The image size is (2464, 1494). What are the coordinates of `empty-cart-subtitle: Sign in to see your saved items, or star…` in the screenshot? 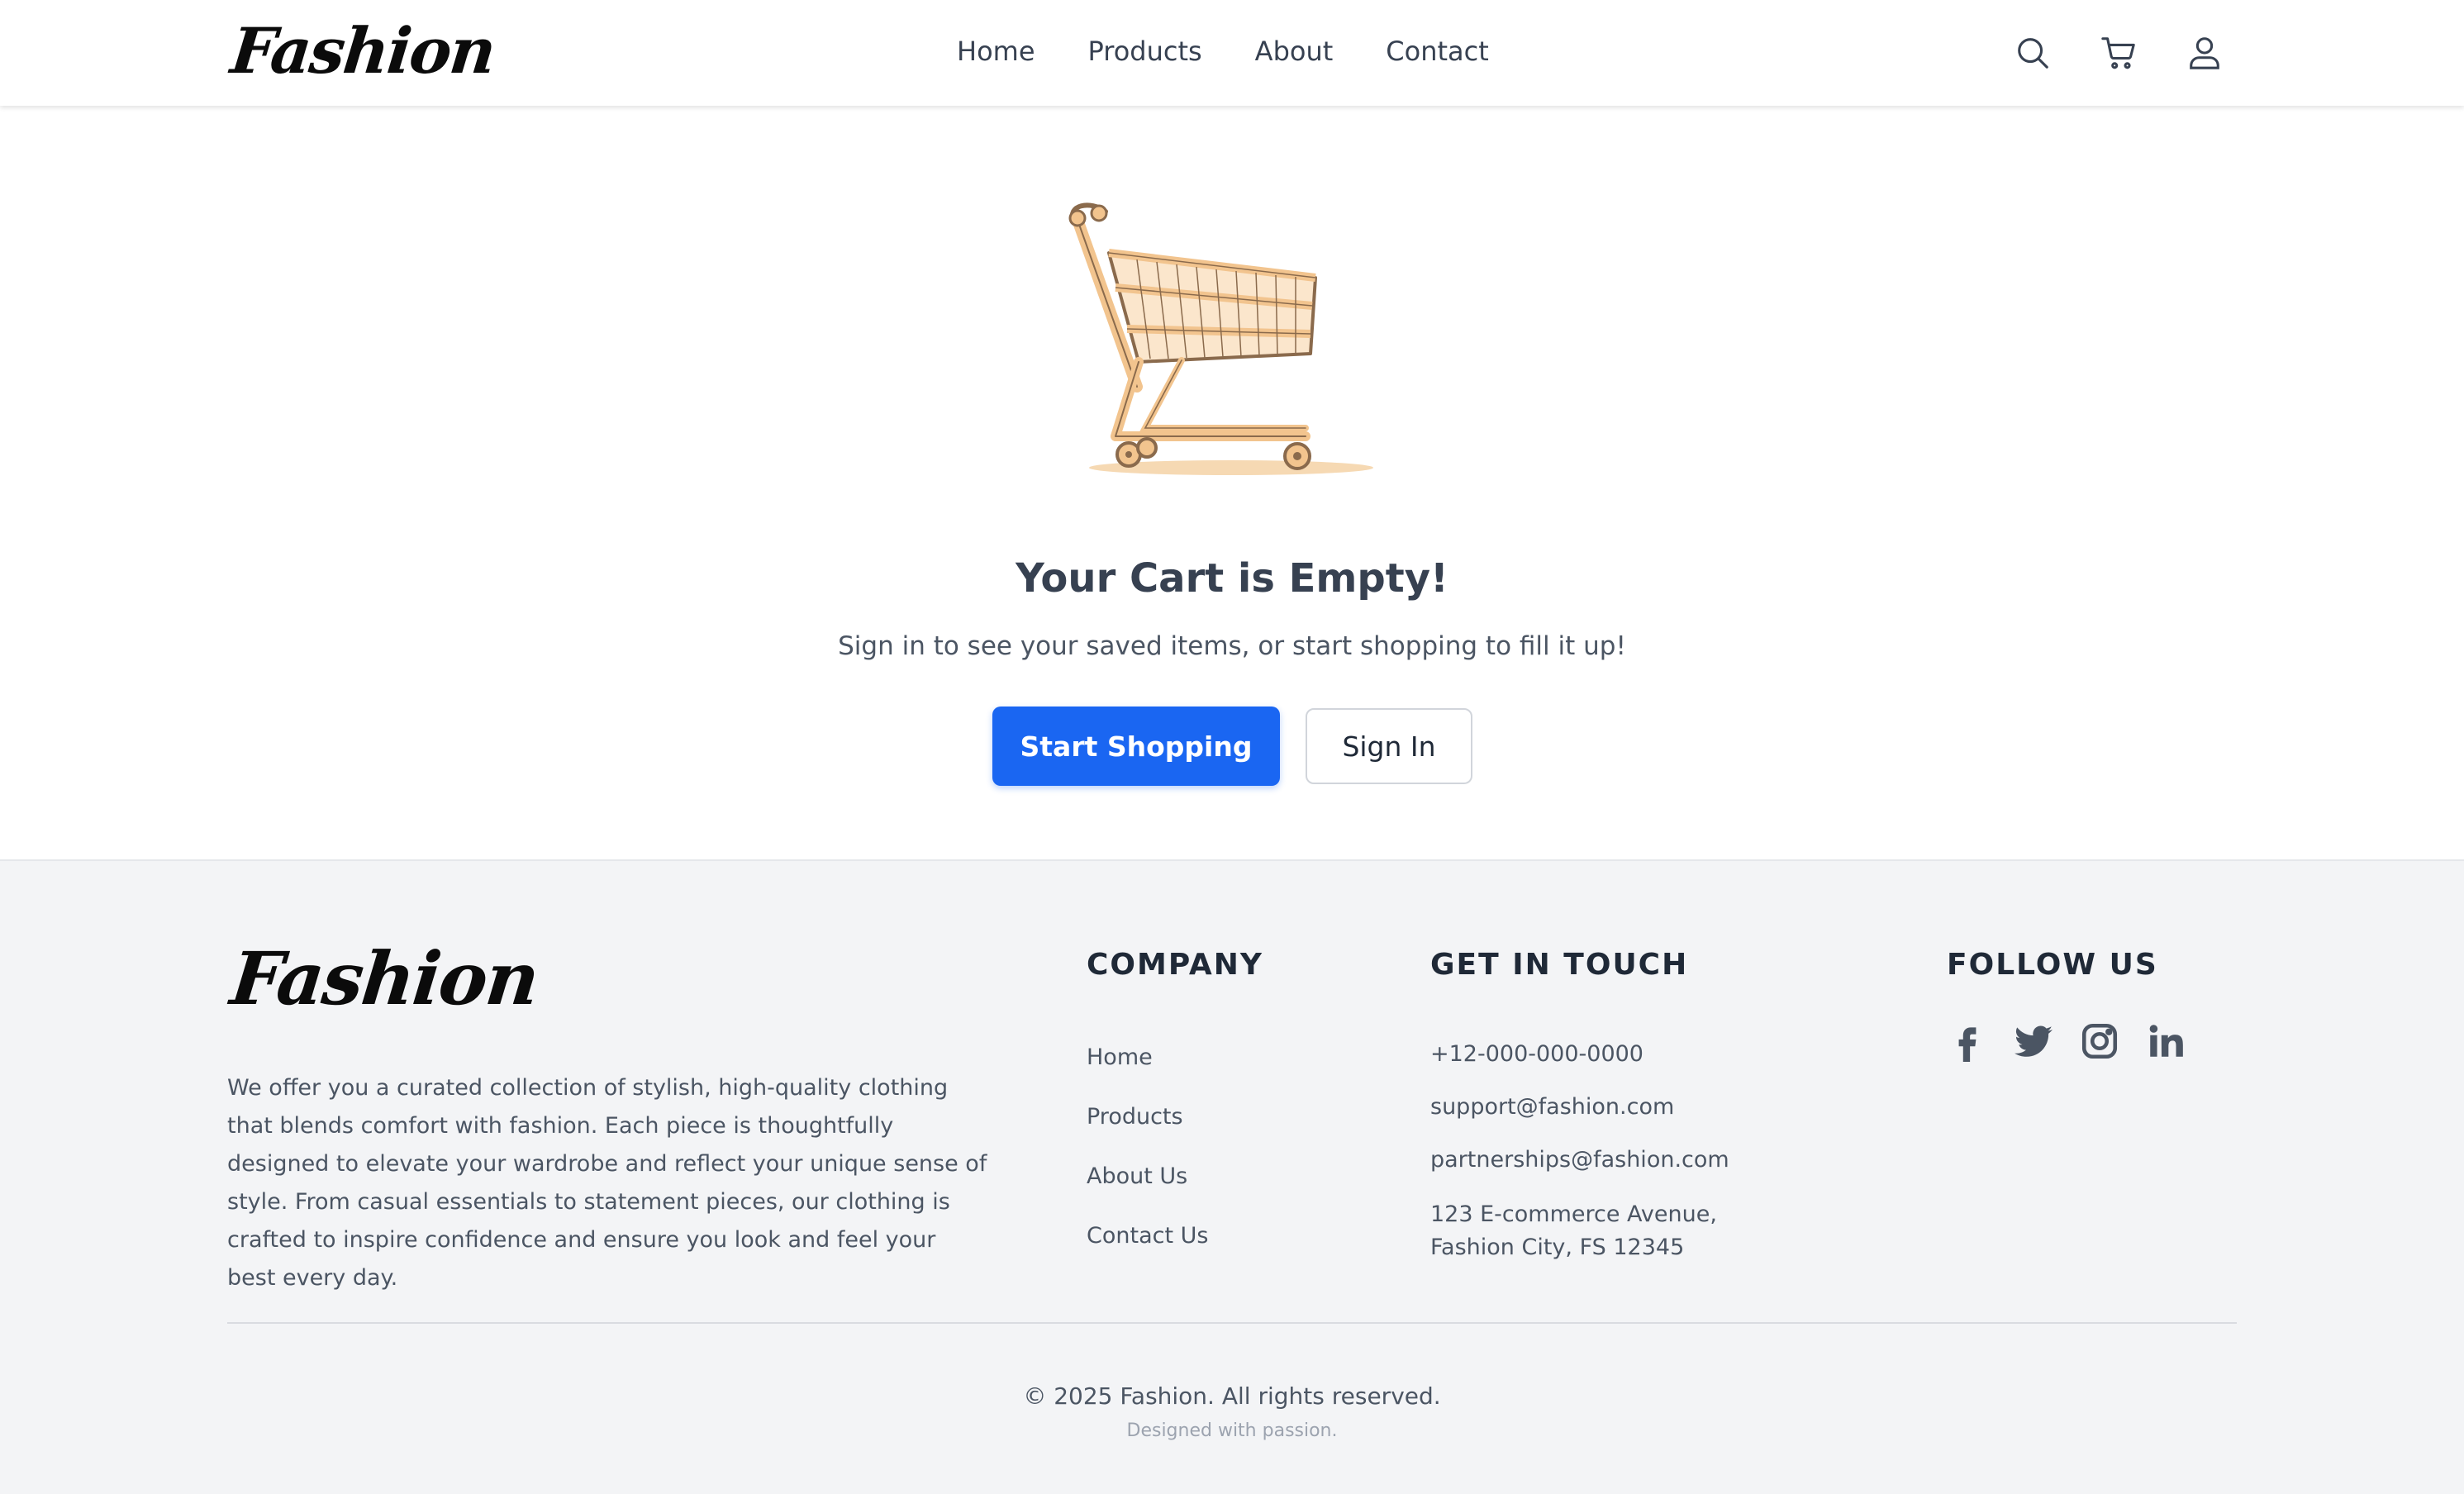 It's located at (1232, 646).